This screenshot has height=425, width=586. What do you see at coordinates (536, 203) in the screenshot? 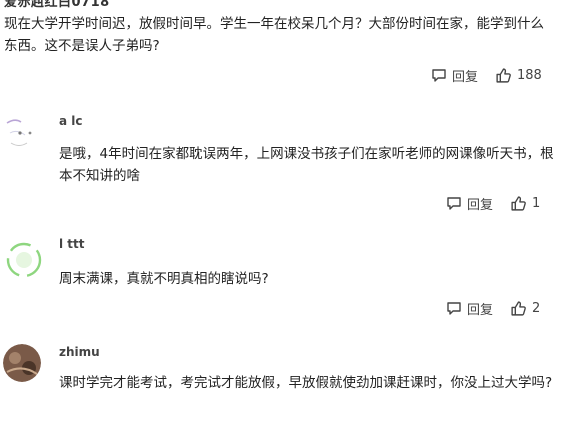
I see `like-count: 1` at bounding box center [536, 203].